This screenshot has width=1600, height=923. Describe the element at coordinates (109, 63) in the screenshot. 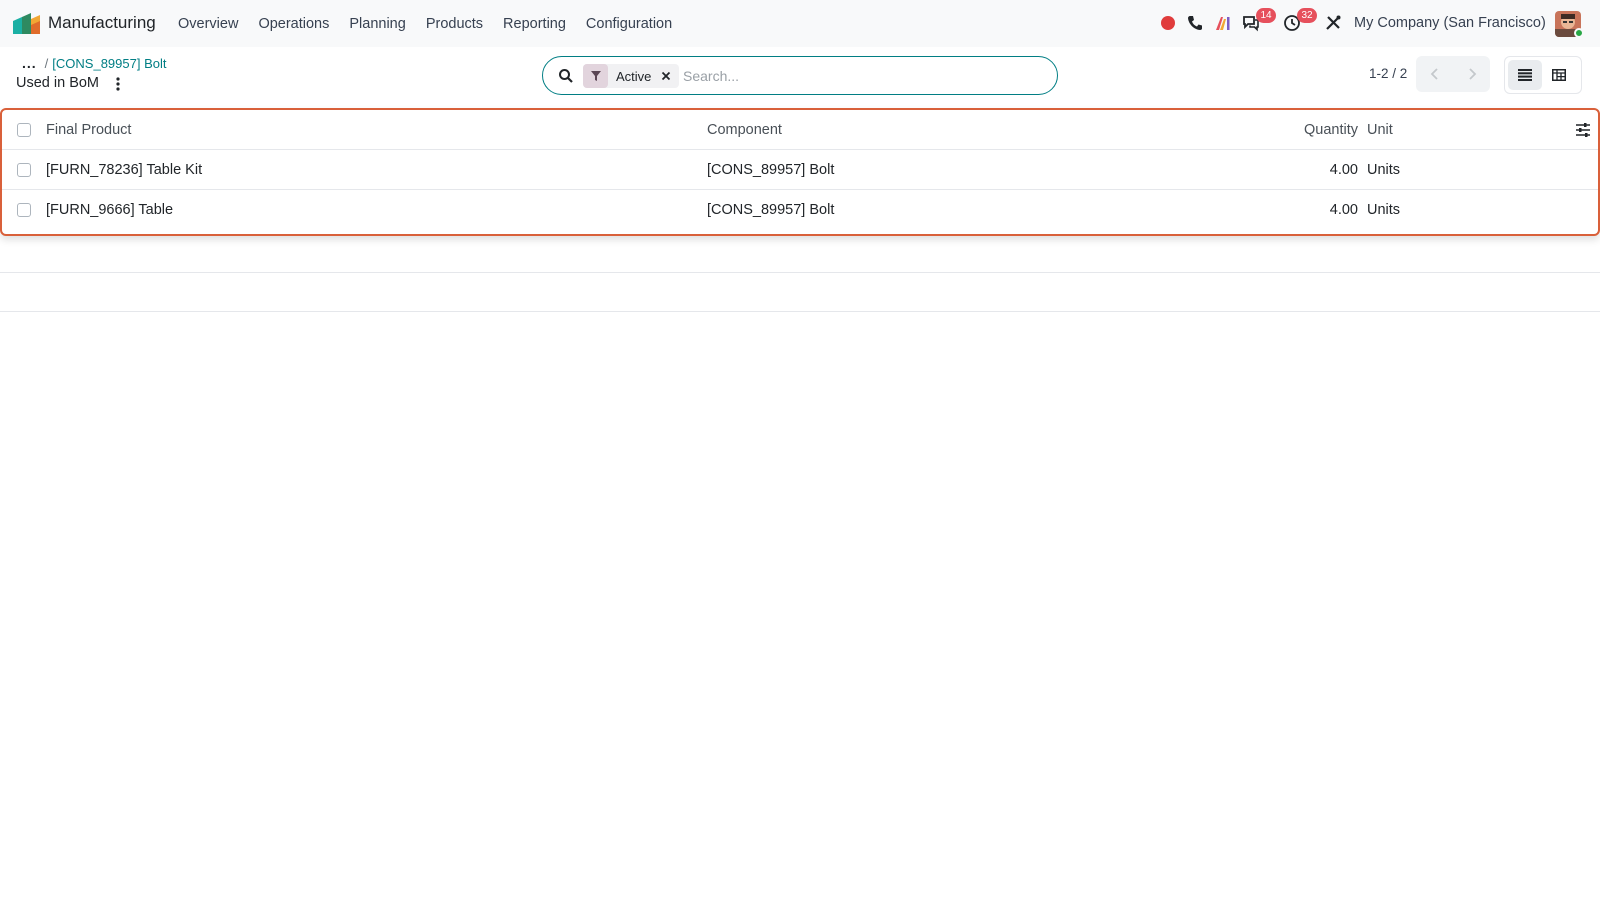

I see `breadcrumb-link-product: [CONS_89957] Bolt` at that location.